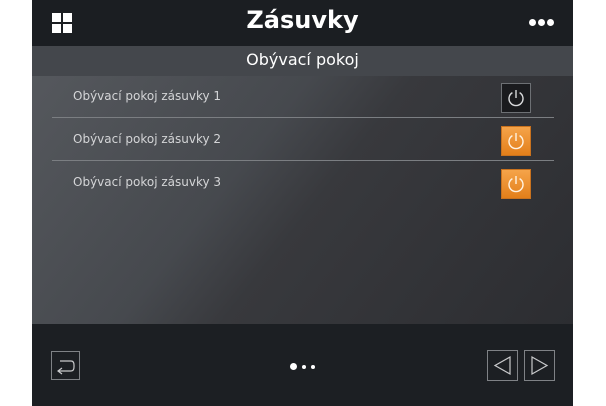 This screenshot has height=406, width=606. I want to click on page-indicator, so click(305, 367).